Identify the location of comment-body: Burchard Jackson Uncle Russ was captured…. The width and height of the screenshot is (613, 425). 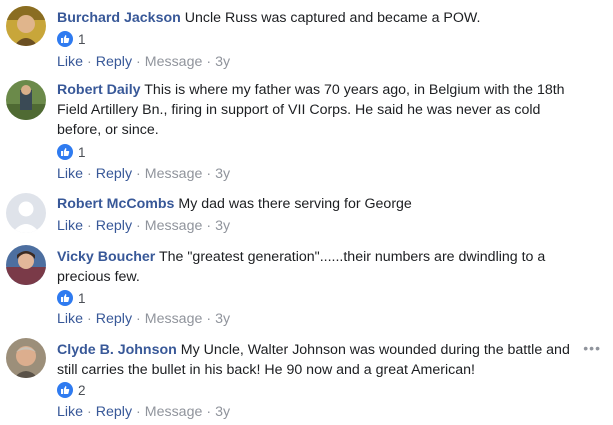
(322, 18).